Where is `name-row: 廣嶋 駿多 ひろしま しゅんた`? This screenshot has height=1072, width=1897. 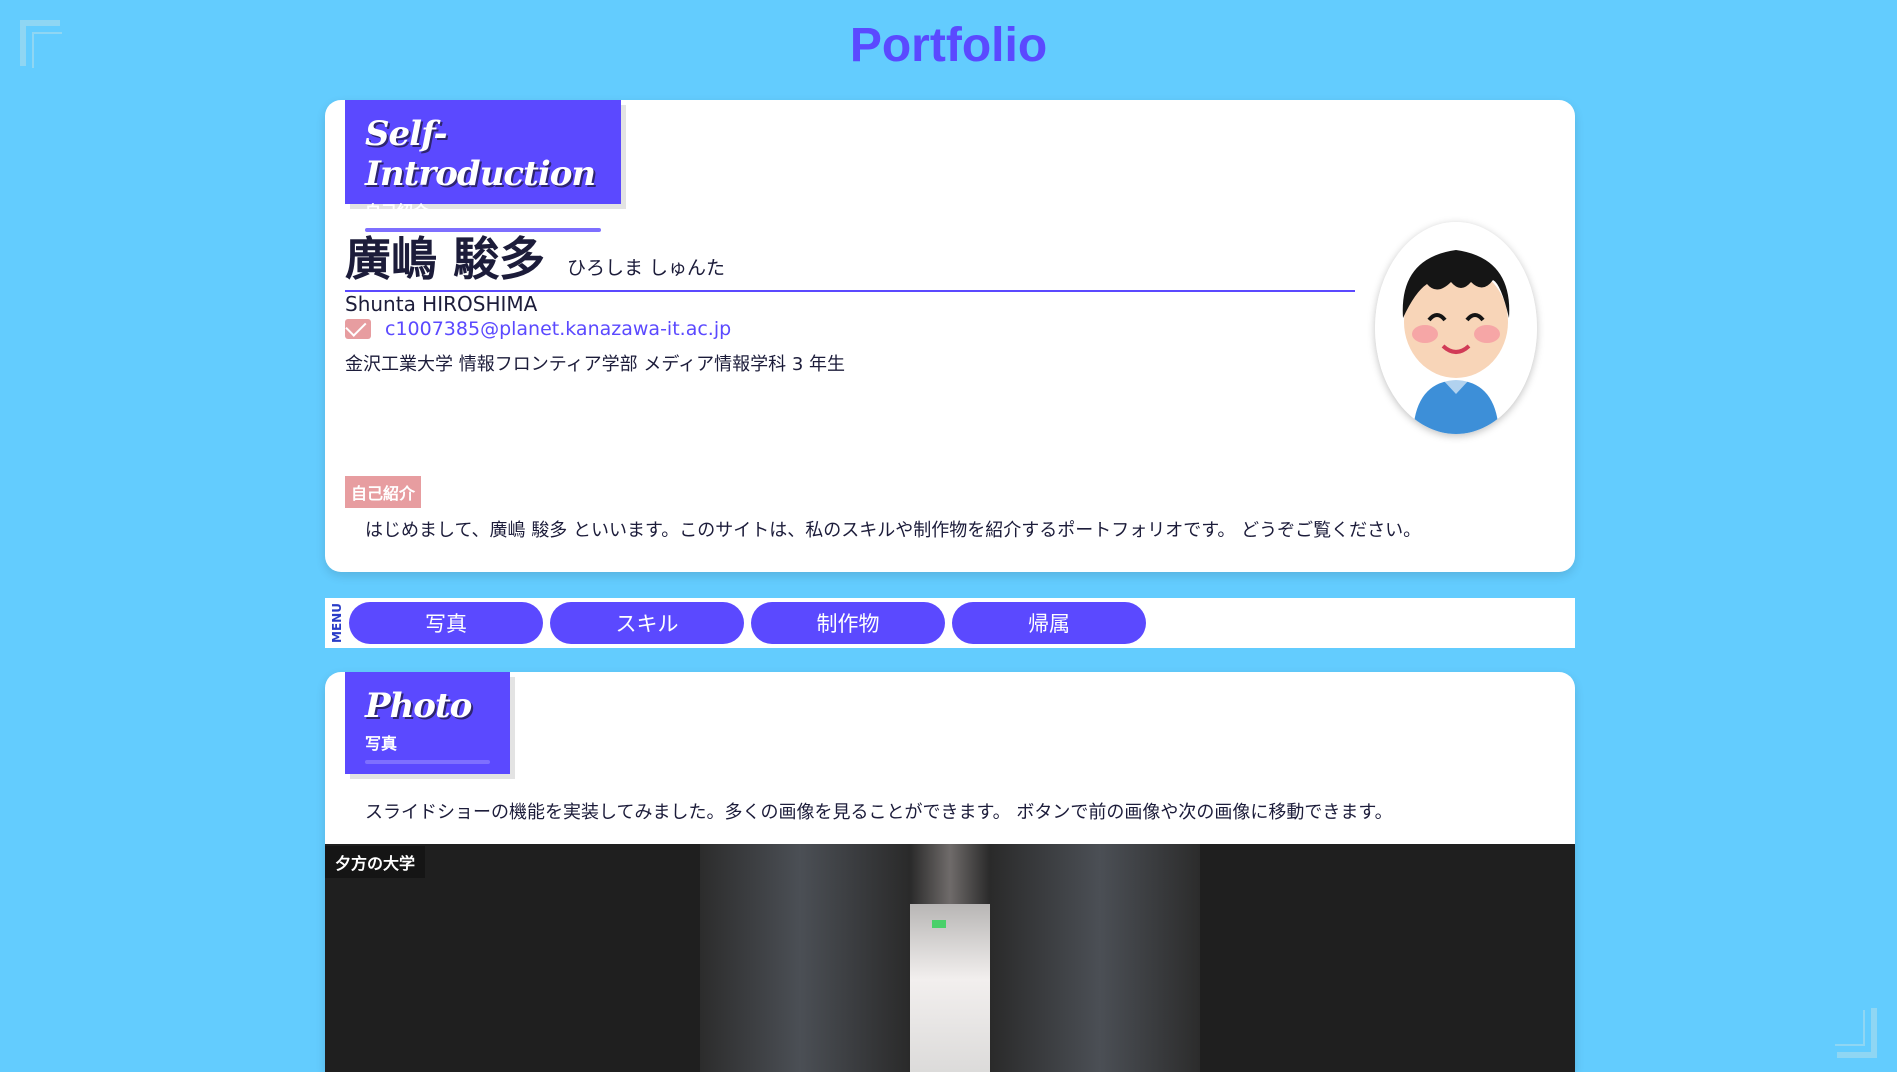
name-row: 廣嶋 駿多 ひろしま しゅんた is located at coordinates (850, 260).